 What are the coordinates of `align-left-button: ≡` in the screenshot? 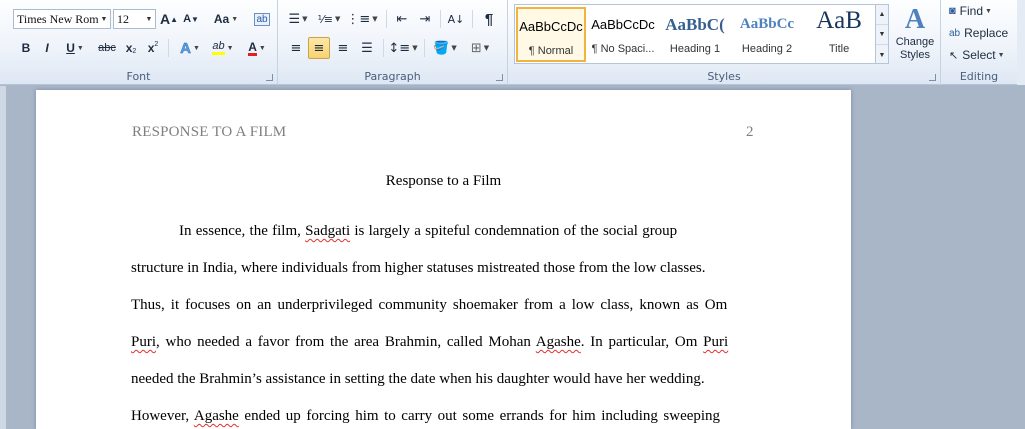 It's located at (296, 48).